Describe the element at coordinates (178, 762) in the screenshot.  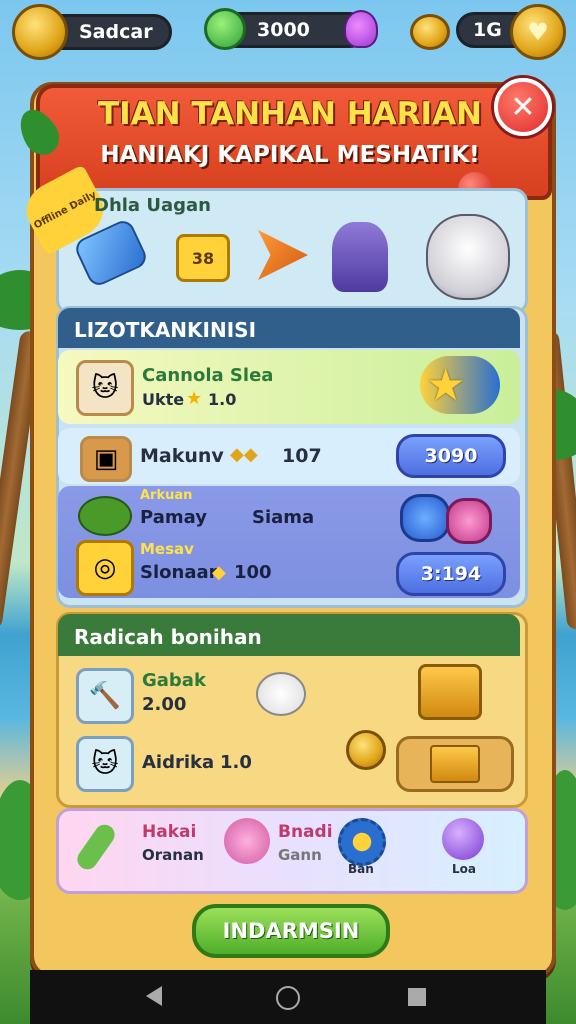
I see `s2-row2-name: Aidrika` at that location.